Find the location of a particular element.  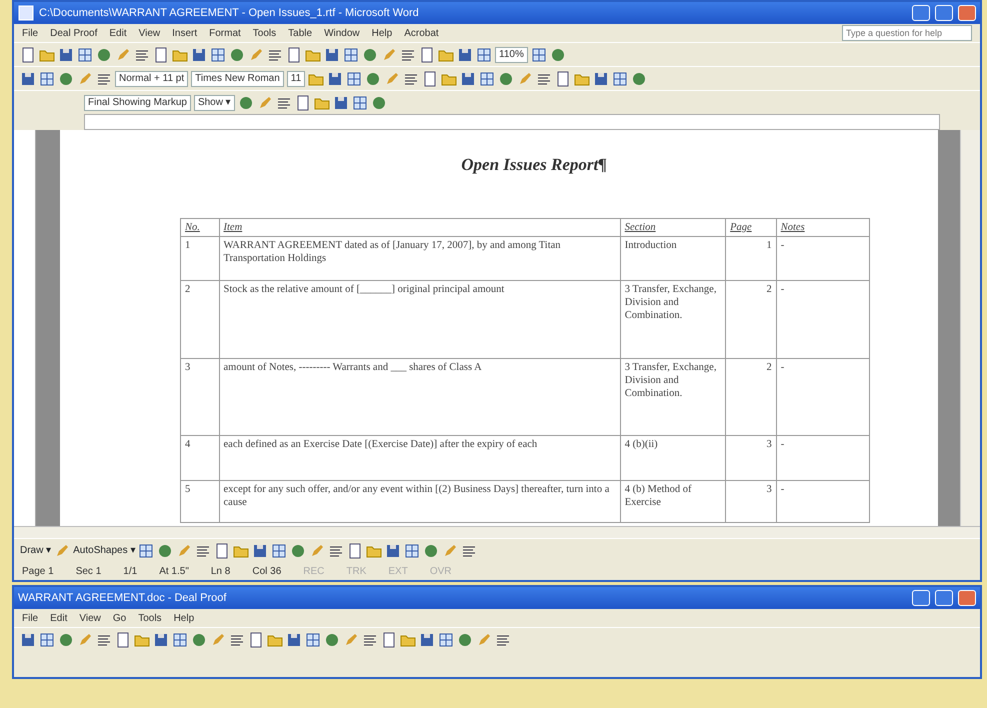

table-cell: WARRANT AGREEMENT dated as of [January 17, 2007], by and among Titan Transportation Holdings is located at coordinates (419, 258).